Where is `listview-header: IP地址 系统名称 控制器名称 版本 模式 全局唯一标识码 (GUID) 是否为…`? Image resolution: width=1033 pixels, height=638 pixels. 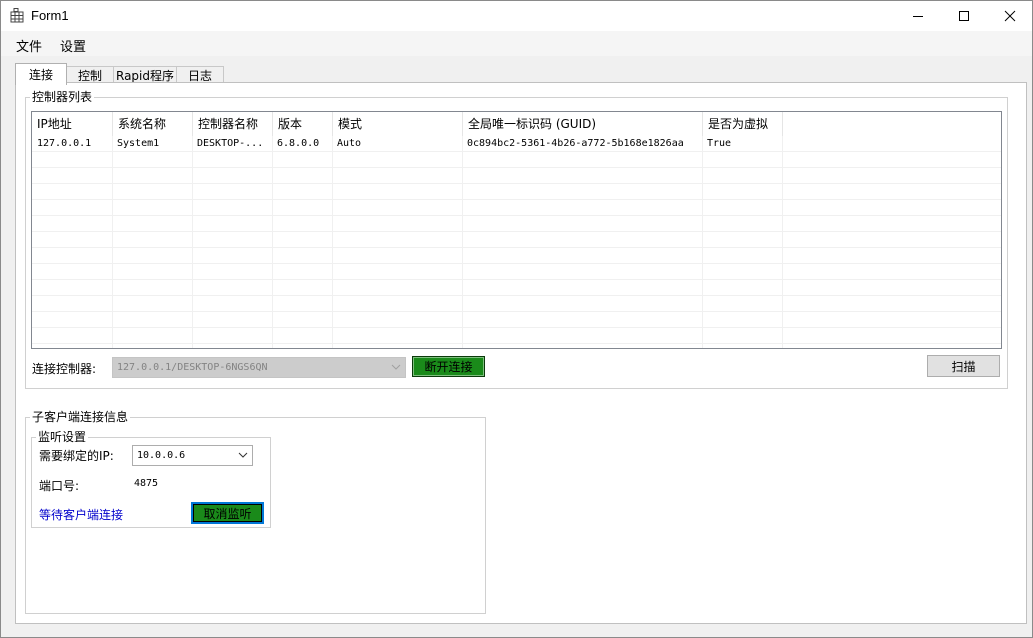
listview-header: IP地址 系统名称 控制器名称 版本 模式 全局唯一标识码 (GUID) 是否为… is located at coordinates (516, 124).